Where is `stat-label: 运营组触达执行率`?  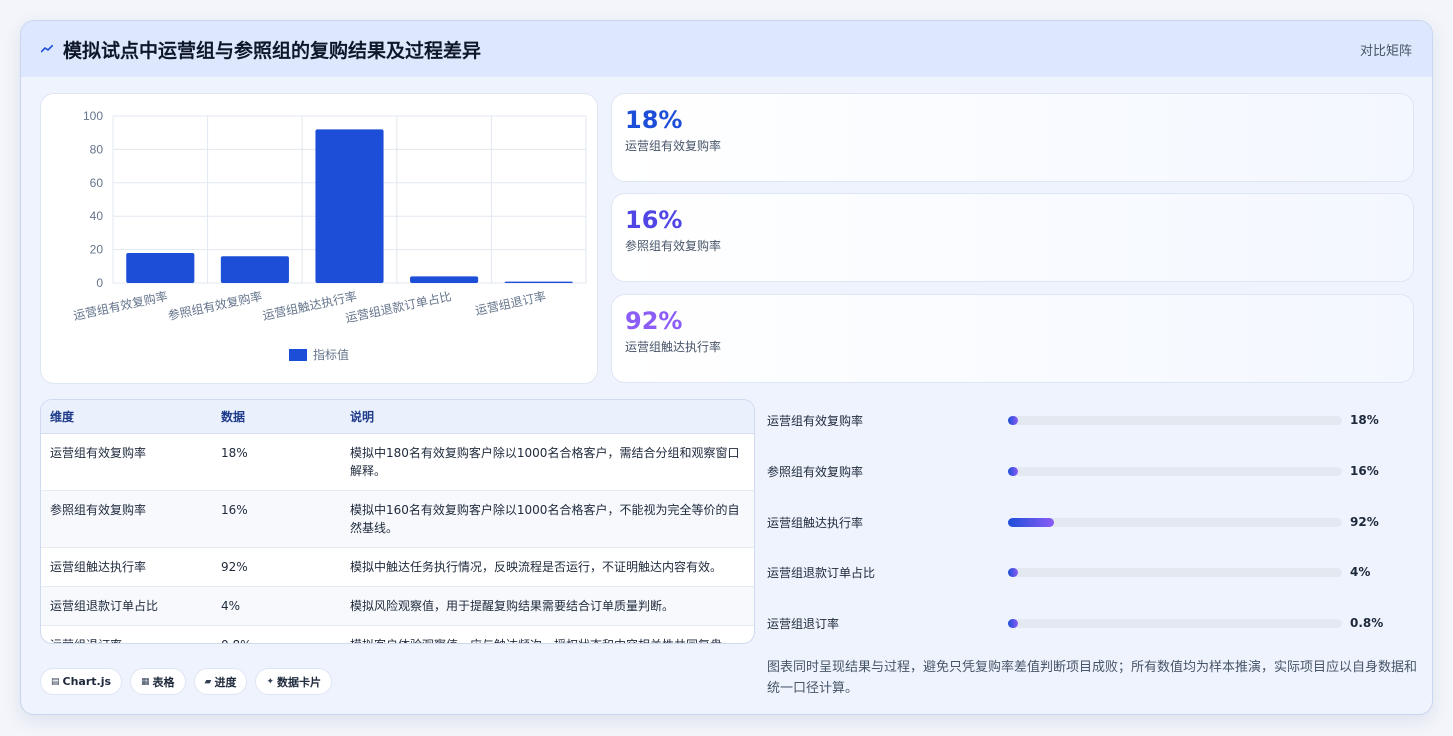
stat-label: 运营组触达执行率 is located at coordinates (673, 347).